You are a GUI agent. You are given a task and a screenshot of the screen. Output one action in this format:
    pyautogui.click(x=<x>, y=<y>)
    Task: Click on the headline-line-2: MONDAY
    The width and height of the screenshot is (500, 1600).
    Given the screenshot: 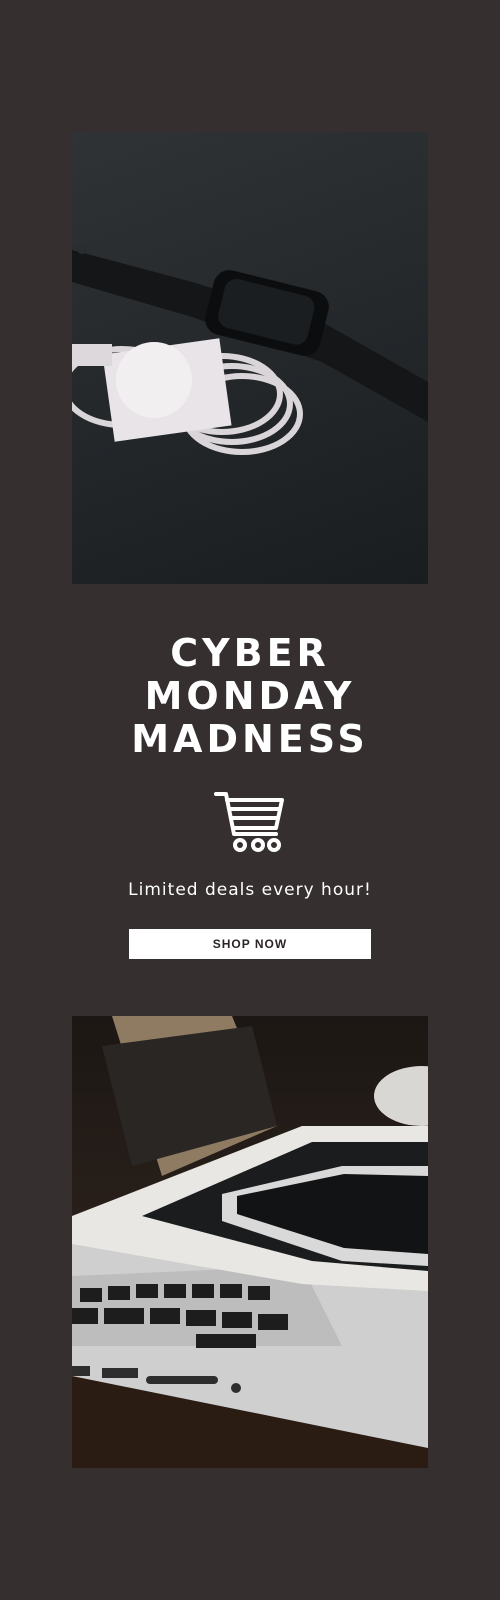 What is the action you would take?
    pyautogui.click(x=250, y=696)
    